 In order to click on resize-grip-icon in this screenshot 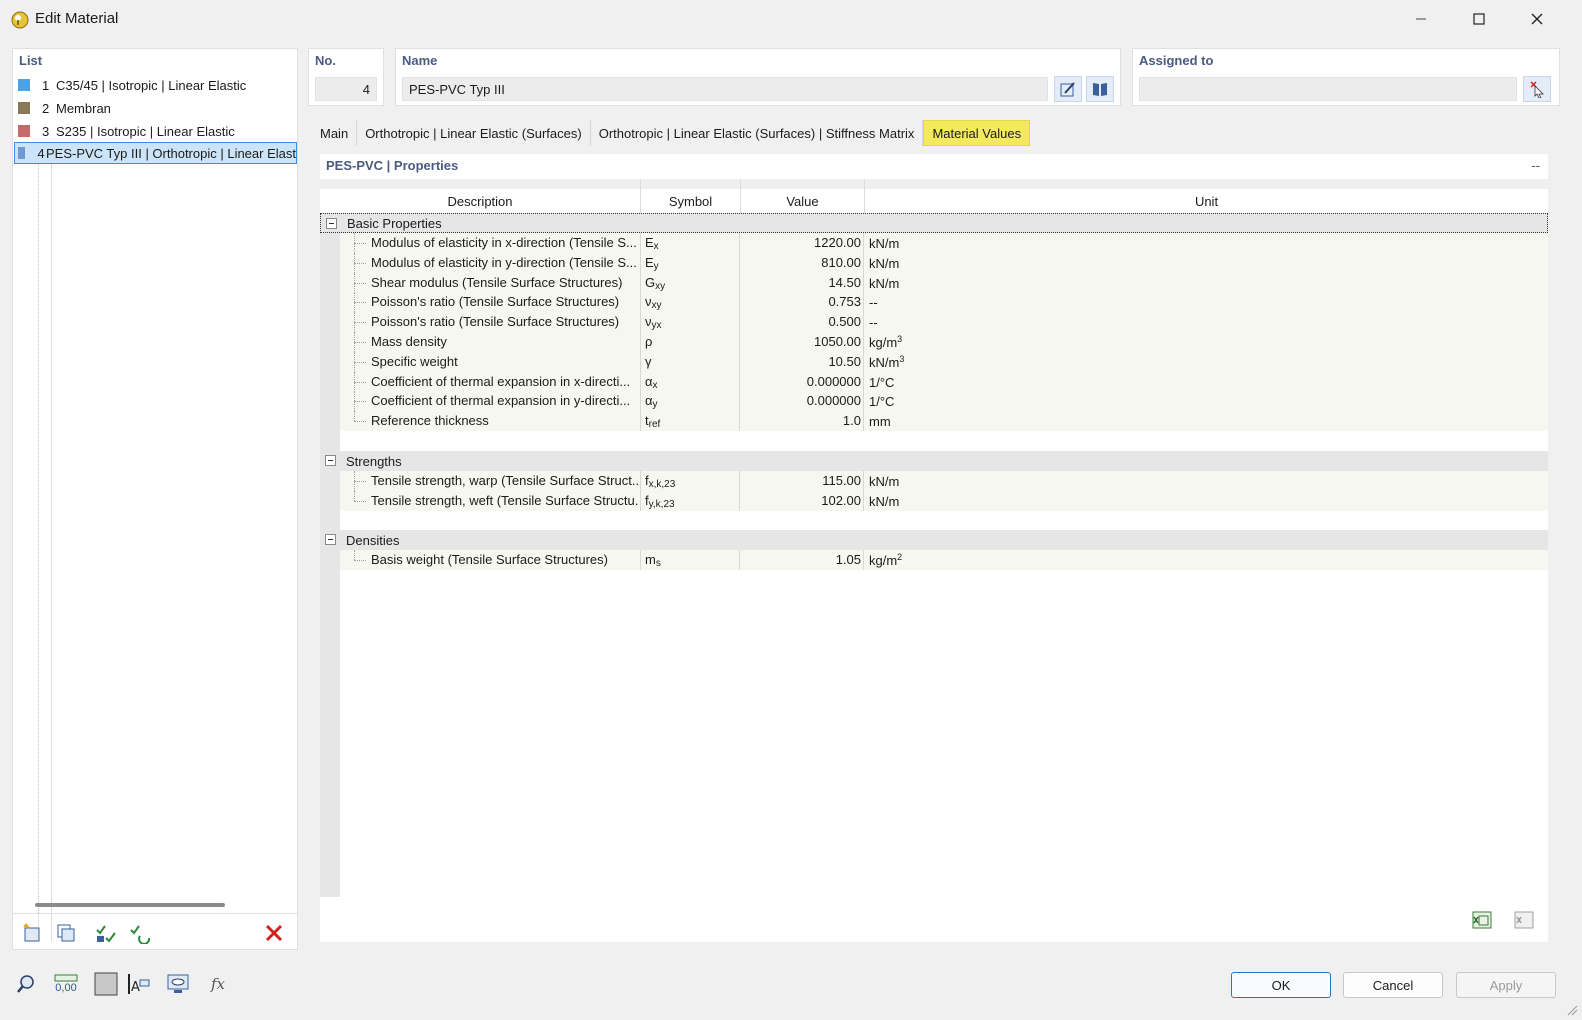, I will do `click(1572, 1010)`.